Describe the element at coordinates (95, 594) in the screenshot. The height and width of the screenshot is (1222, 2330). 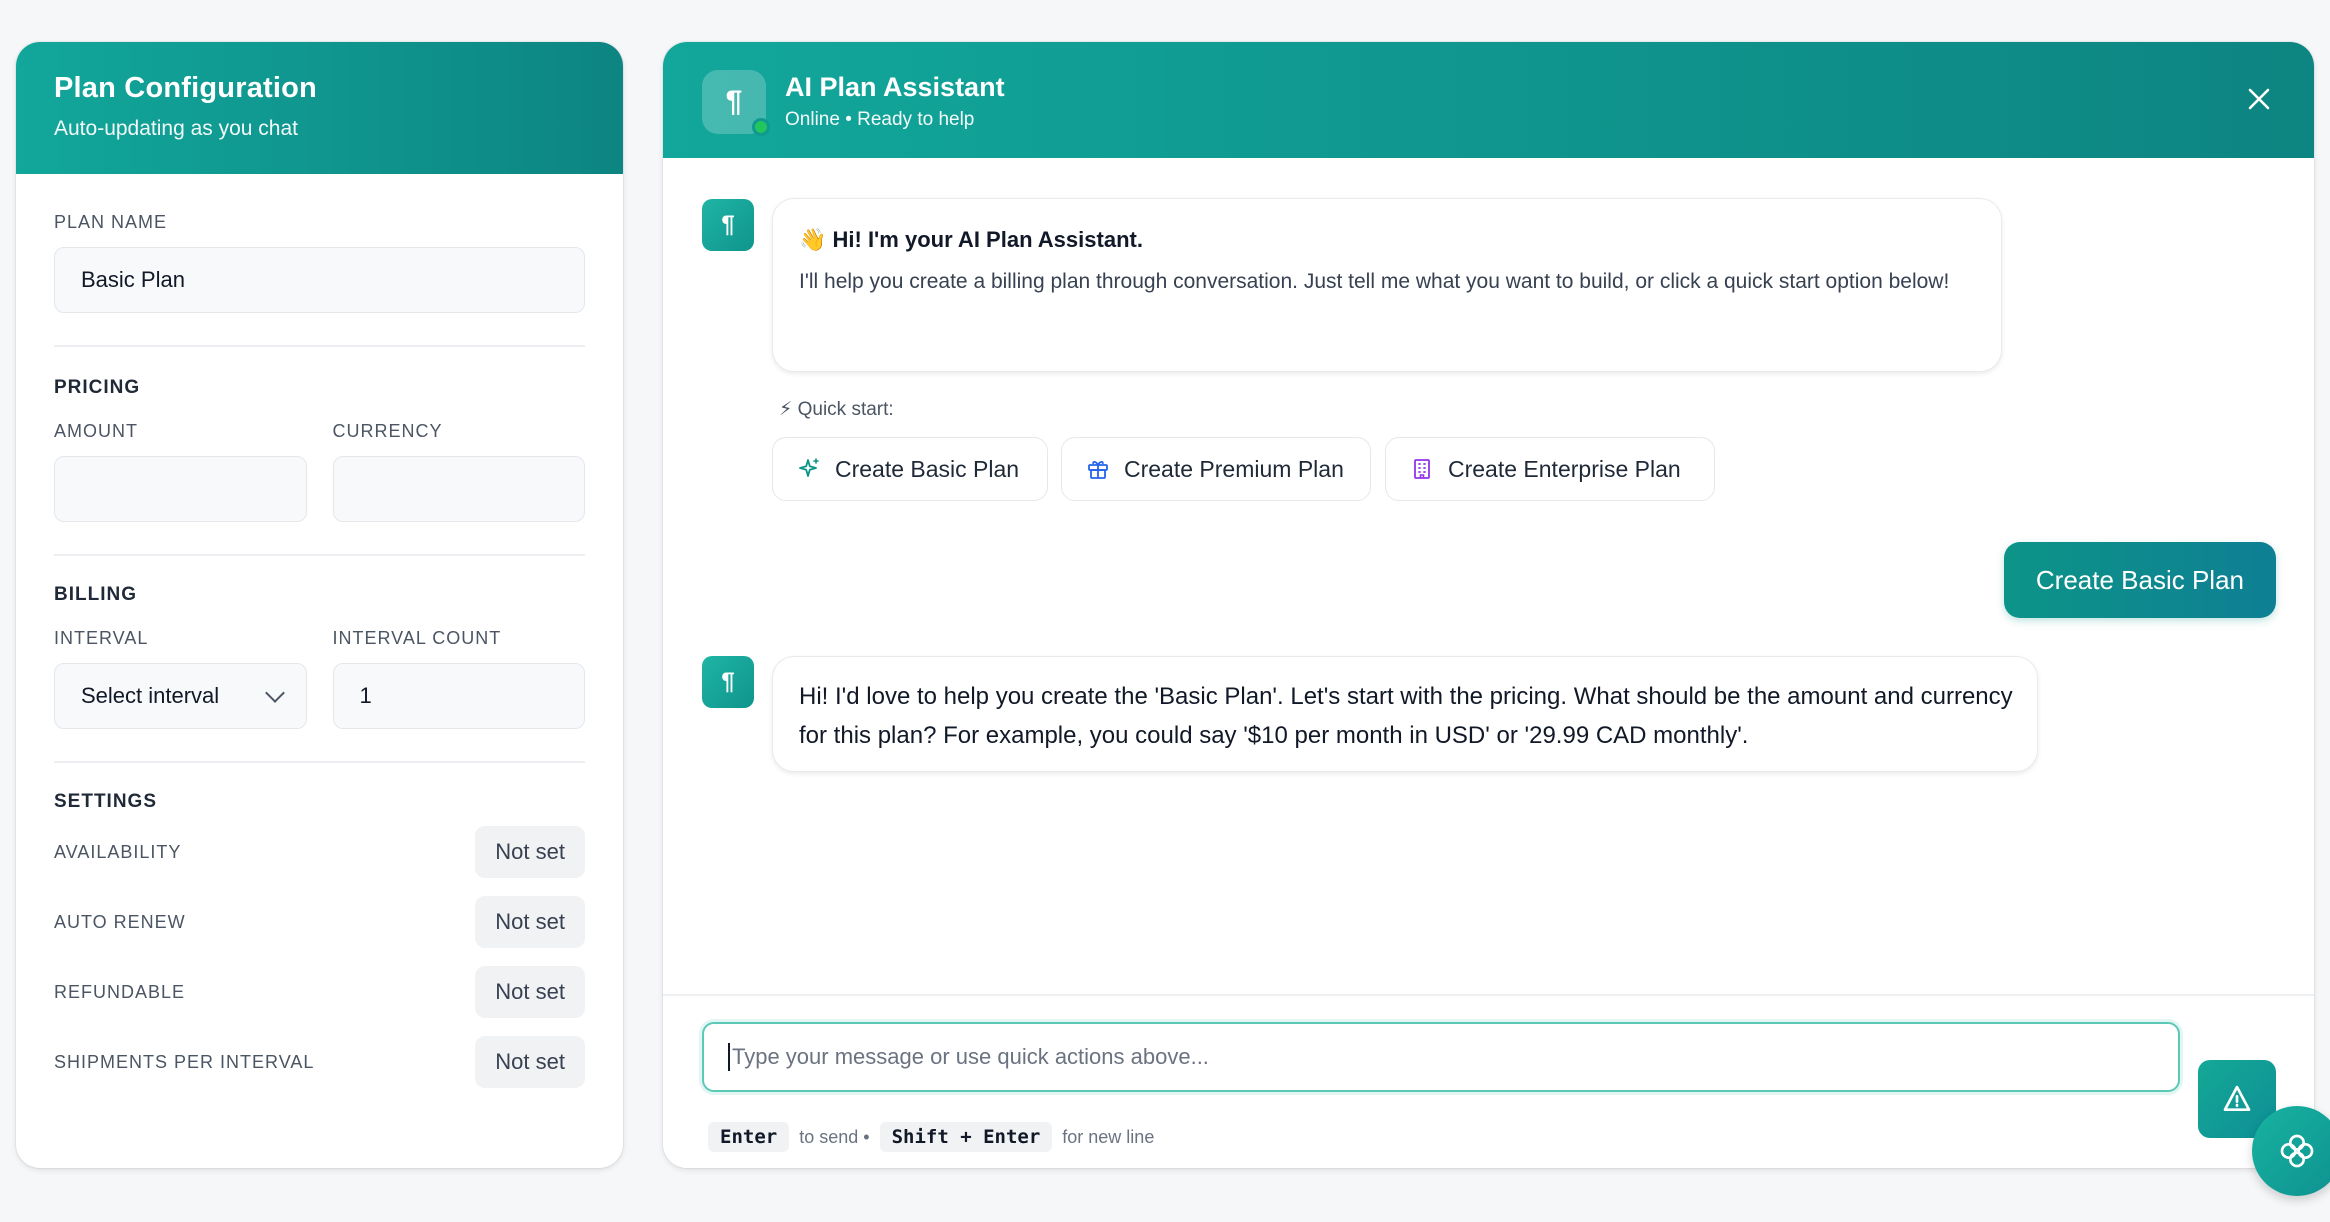
I see `billing-section-label: BILLING` at that location.